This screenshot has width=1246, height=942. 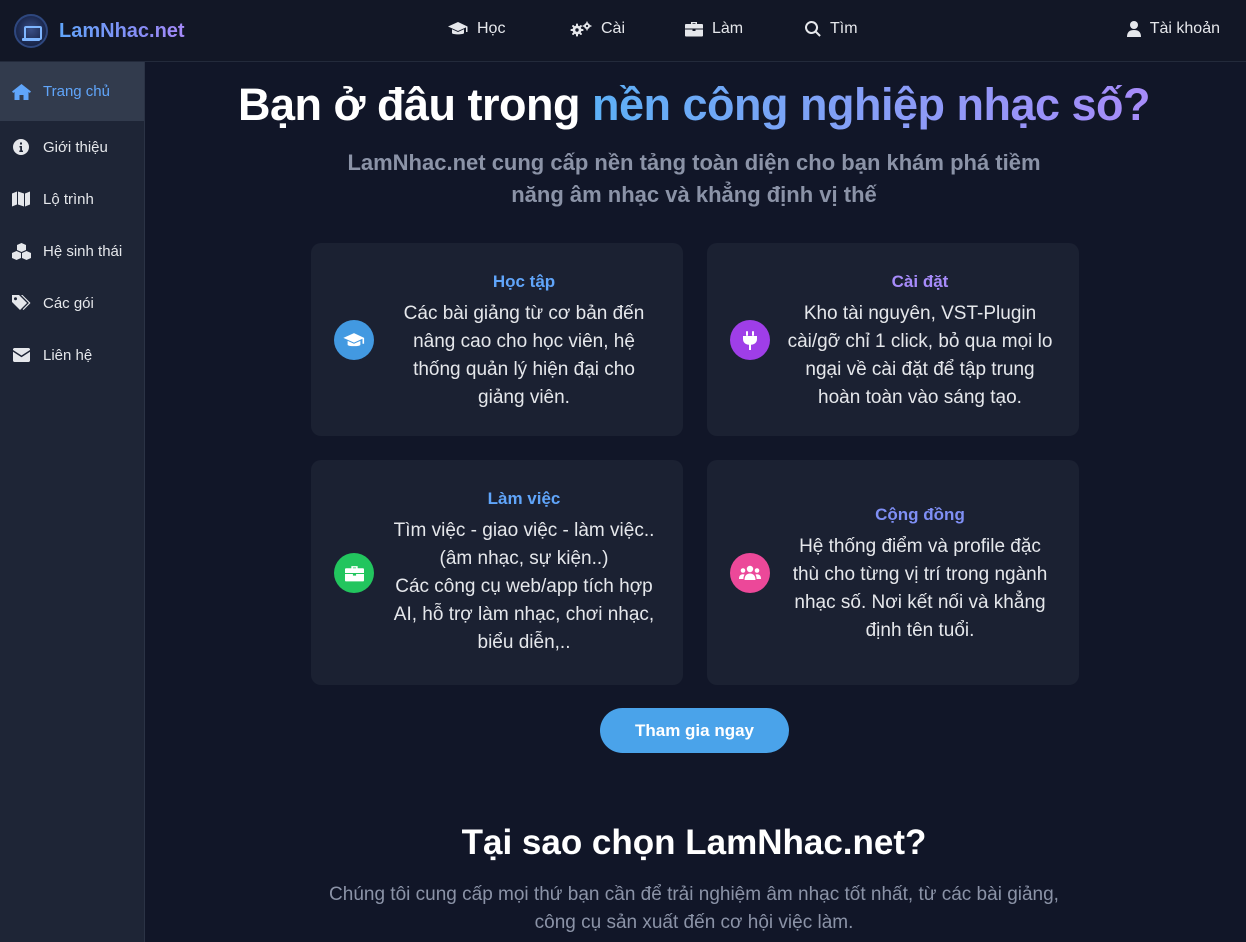 What do you see at coordinates (813, 29) in the screenshot?
I see `search-icon` at bounding box center [813, 29].